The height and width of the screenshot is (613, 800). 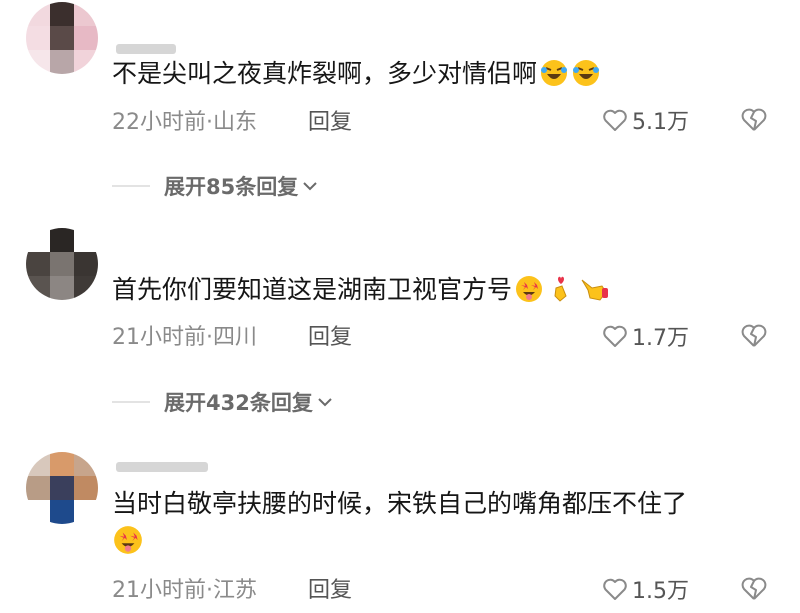 I want to click on pointing-hand-emoji-icon, so click(x=594, y=295).